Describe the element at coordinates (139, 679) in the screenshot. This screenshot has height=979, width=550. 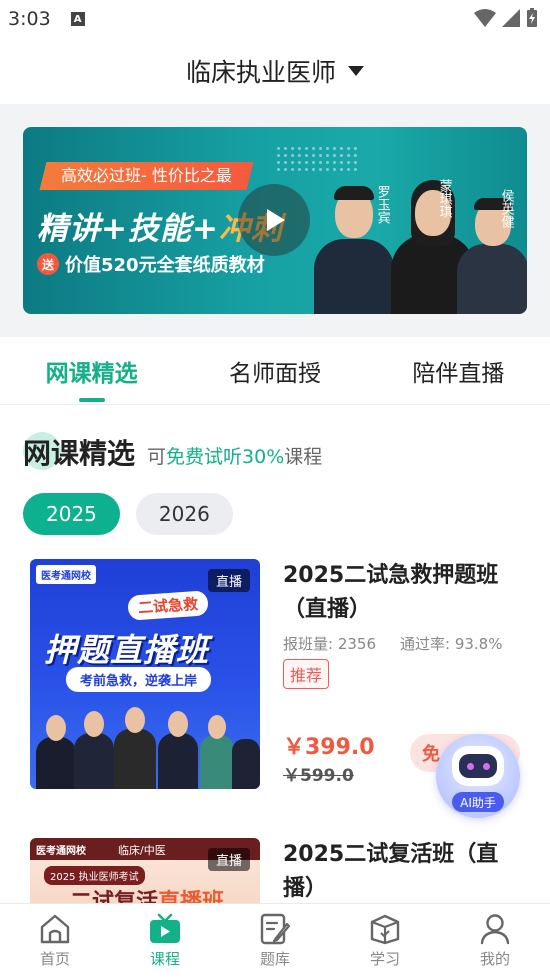
I see `thumb-slogan: 考前急救，逆袭上岸` at that location.